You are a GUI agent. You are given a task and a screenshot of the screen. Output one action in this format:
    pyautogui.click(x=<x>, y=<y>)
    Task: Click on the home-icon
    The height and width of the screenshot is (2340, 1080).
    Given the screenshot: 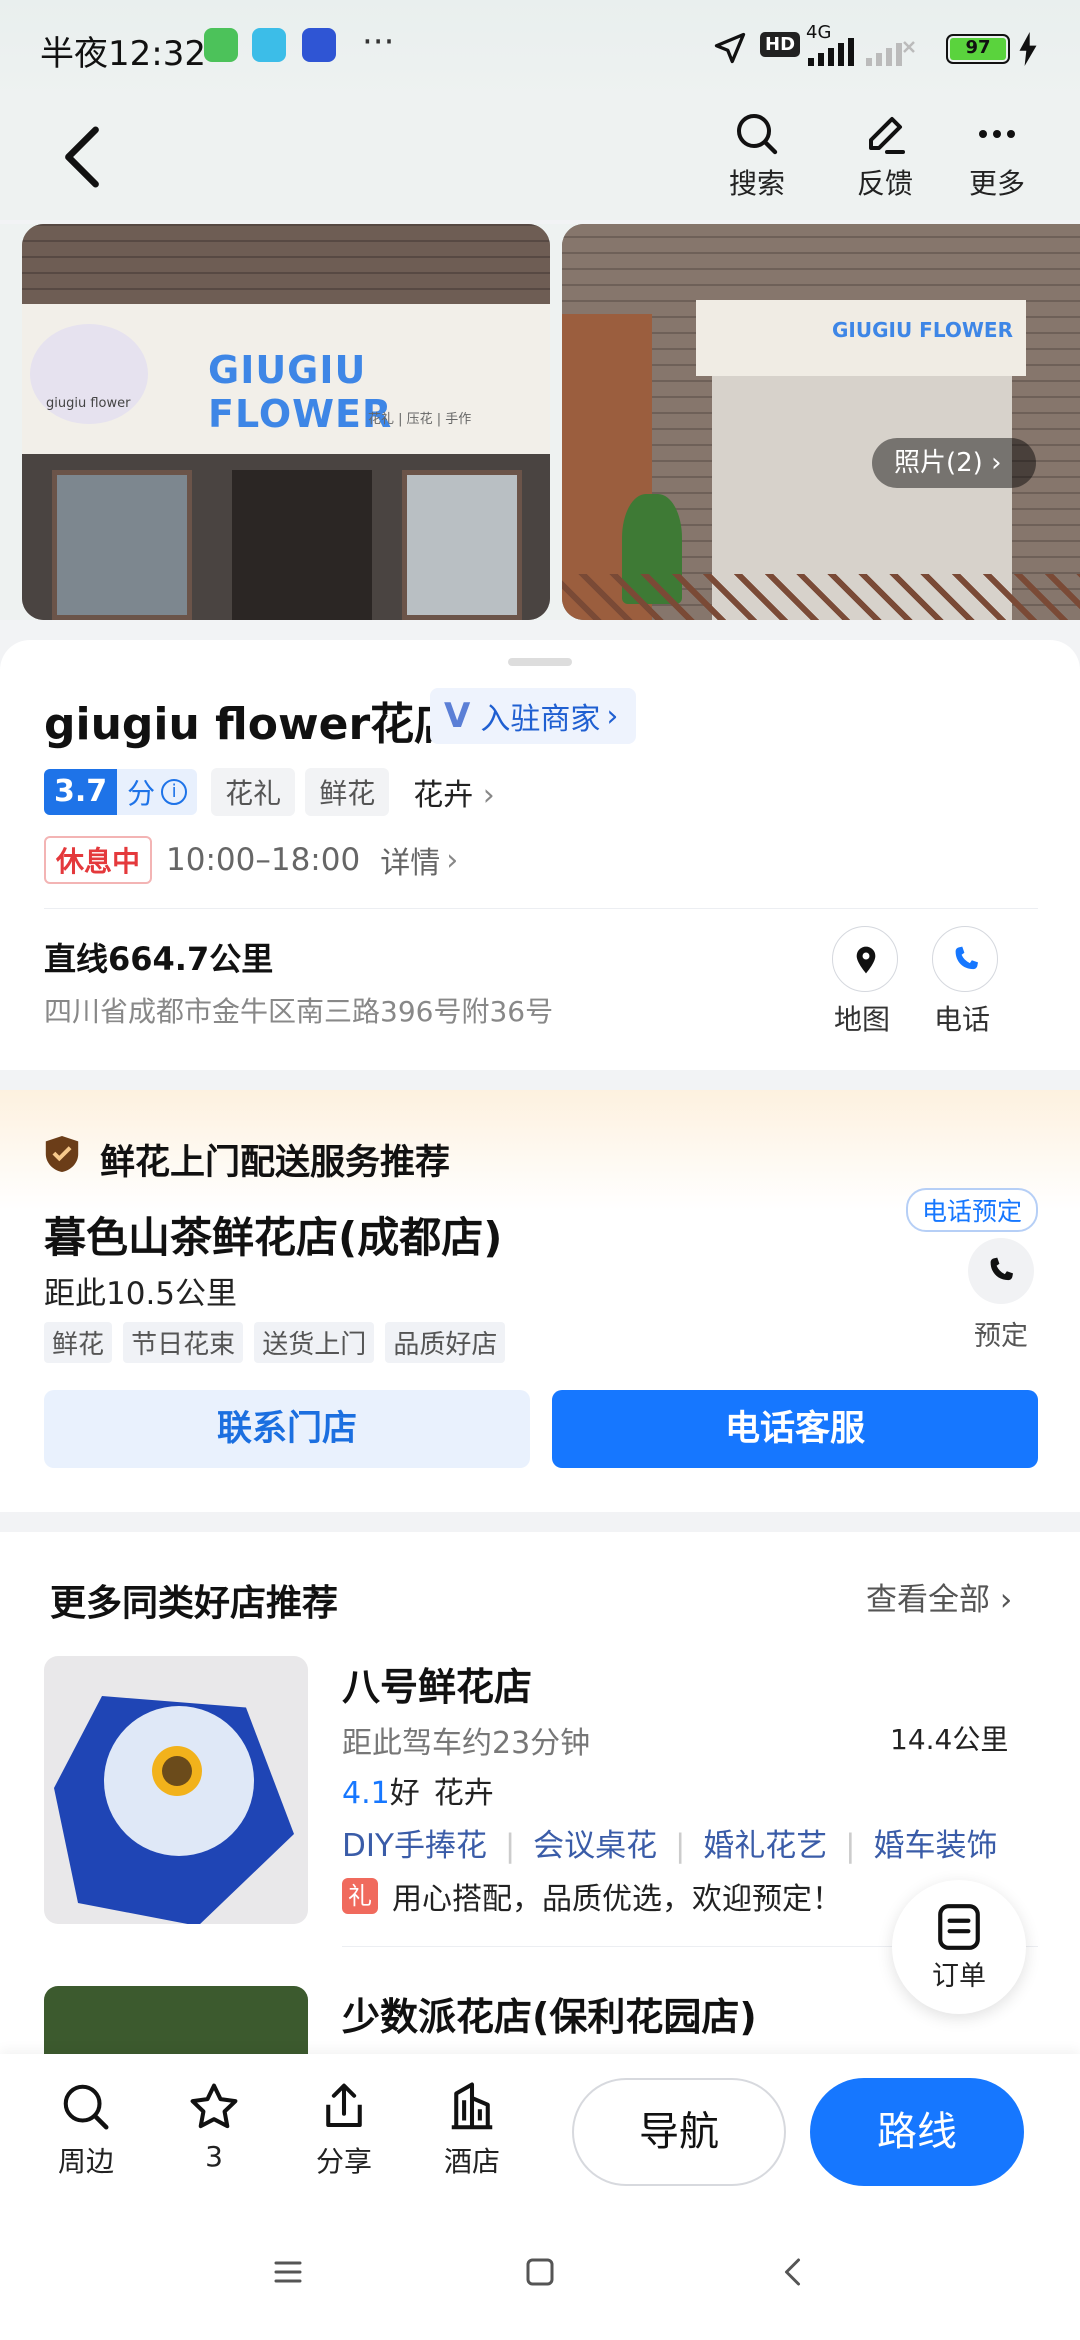 What is the action you would take?
    pyautogui.click(x=540, y=2272)
    